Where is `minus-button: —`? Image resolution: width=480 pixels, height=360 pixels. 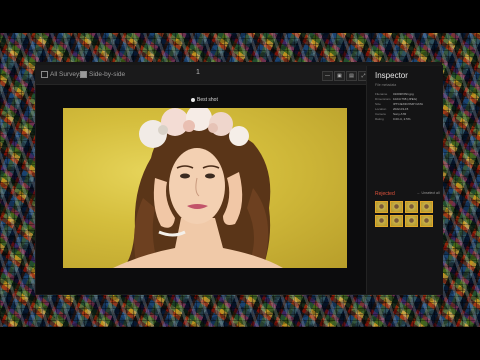 minus-button: — is located at coordinates (327, 76).